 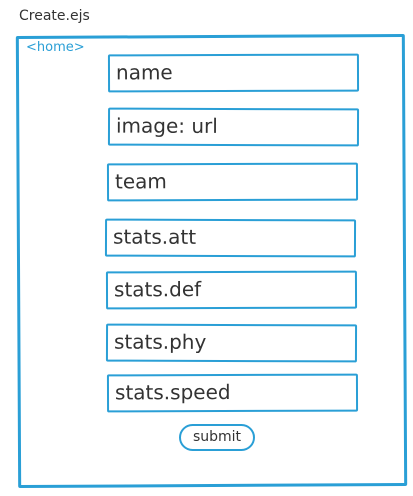 I want to click on home-link: <home>, so click(x=55, y=47).